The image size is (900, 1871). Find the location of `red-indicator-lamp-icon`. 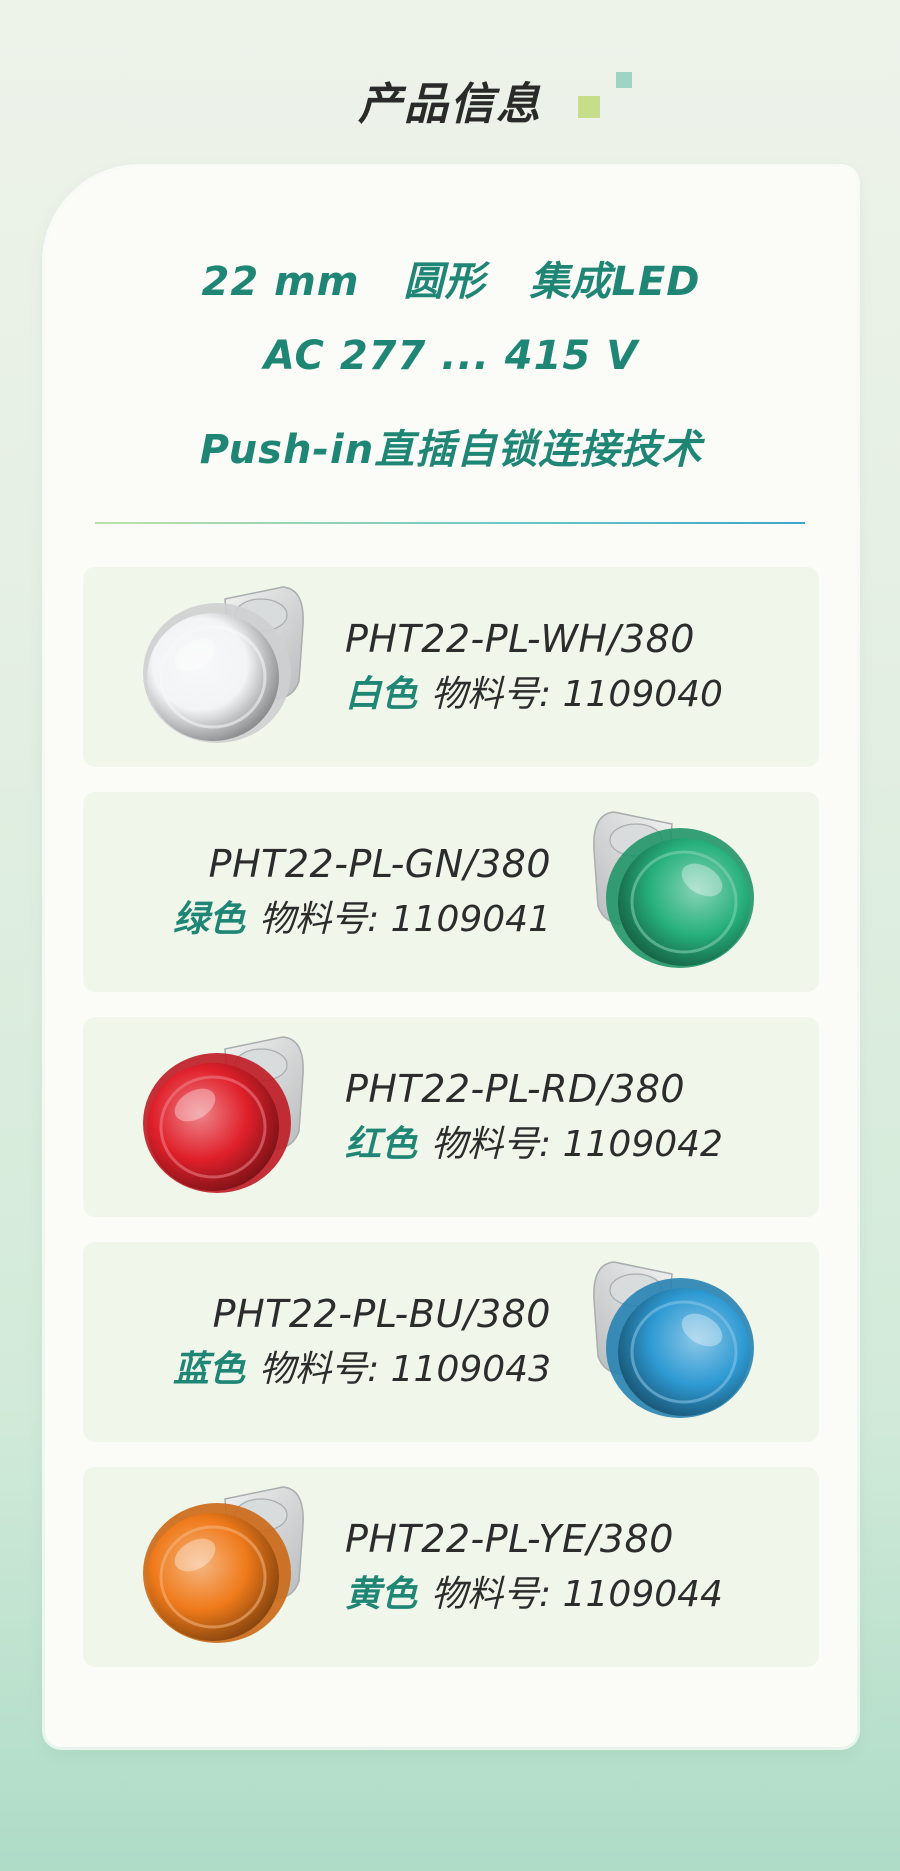

red-indicator-lamp-icon is located at coordinates (223, 1117).